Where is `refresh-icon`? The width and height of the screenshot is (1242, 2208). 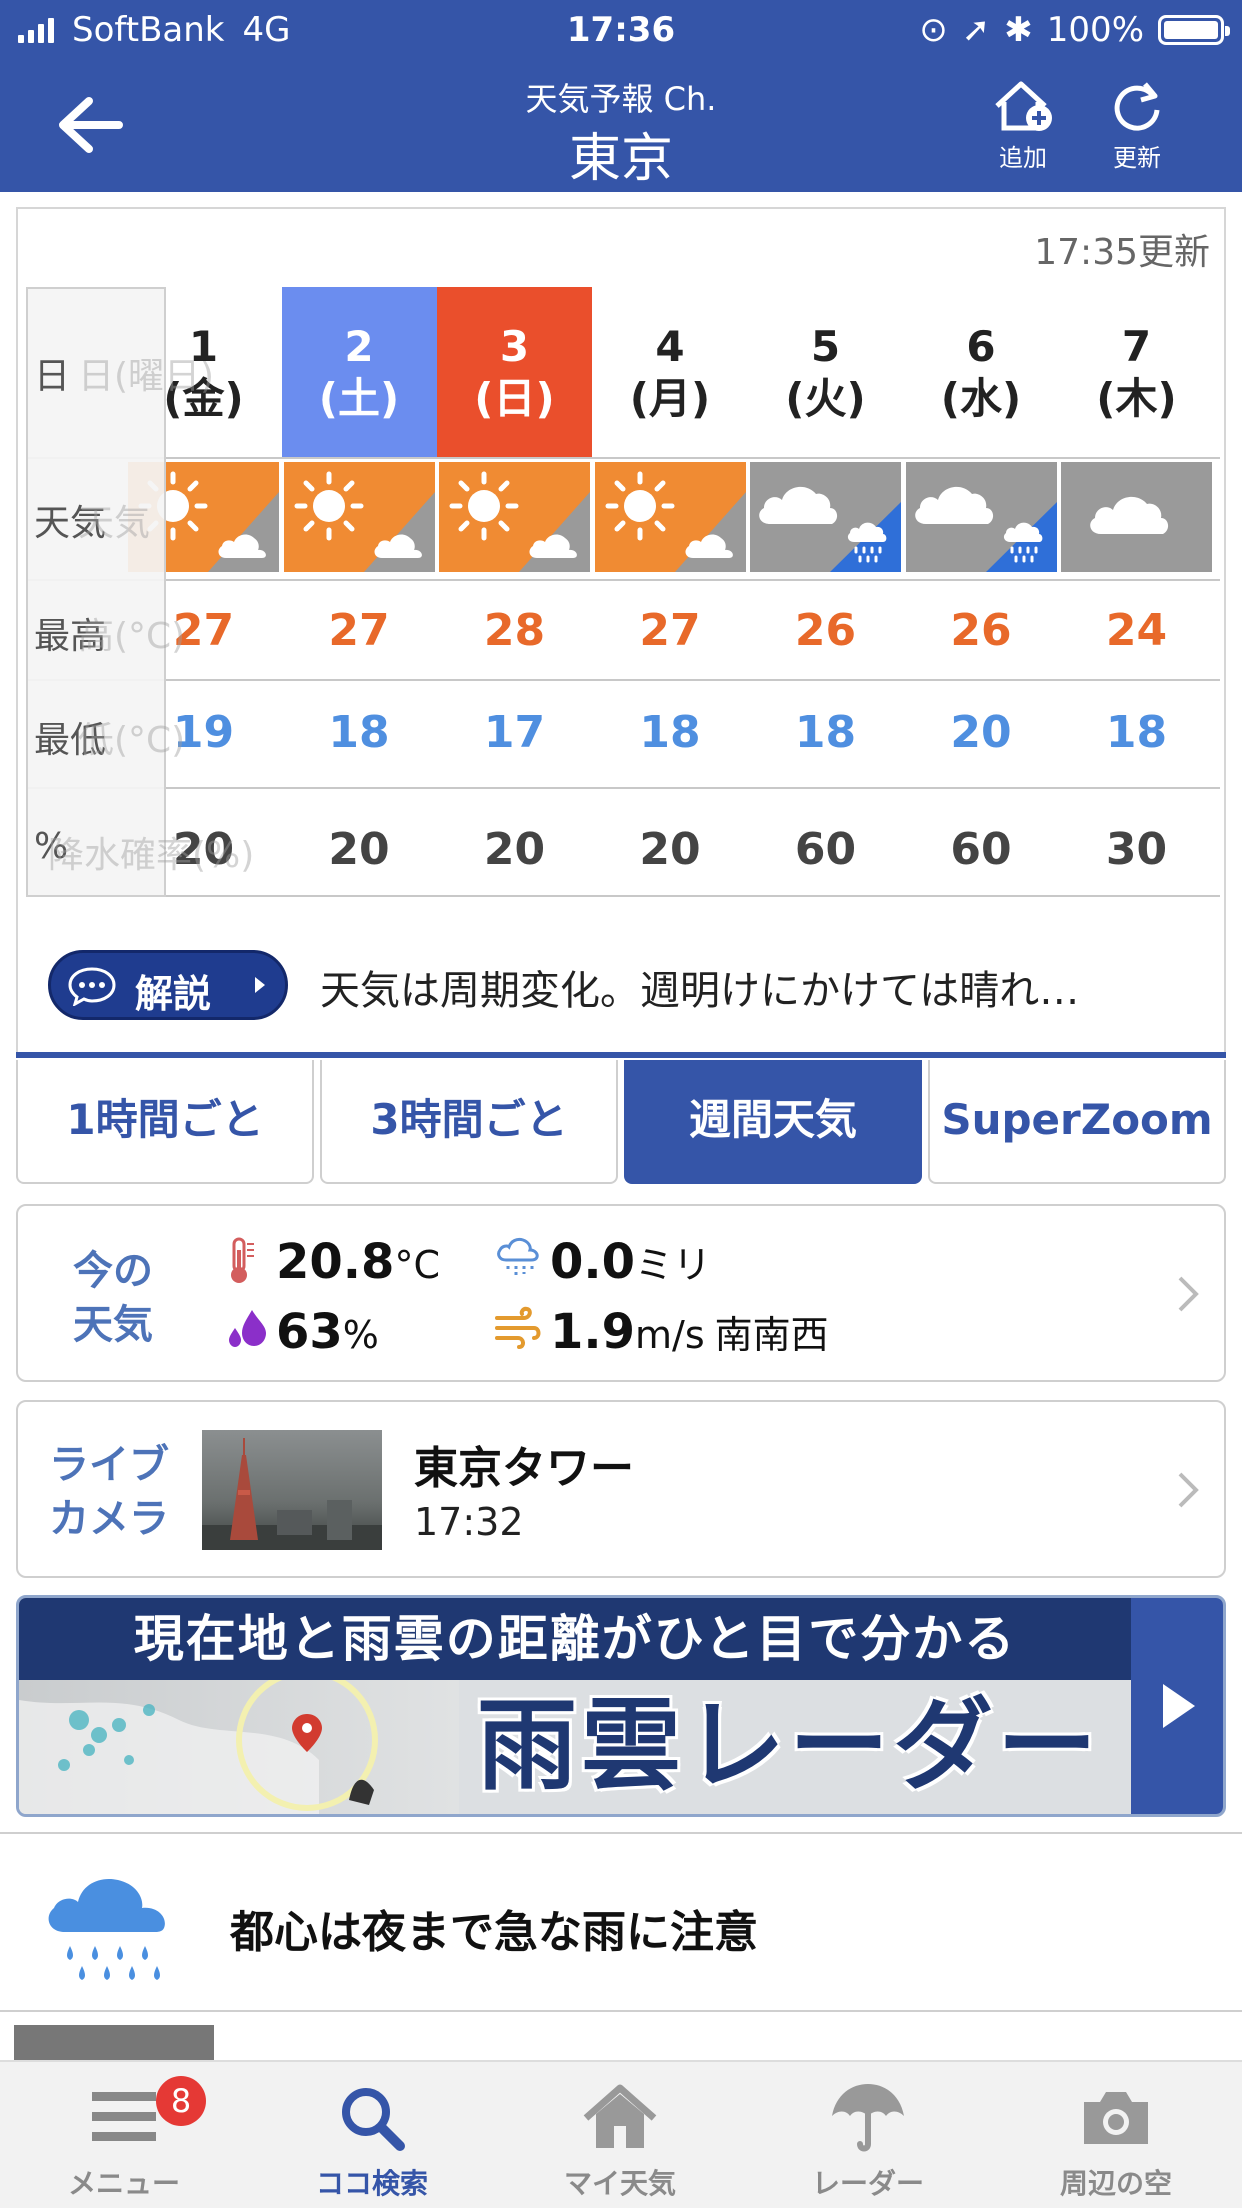
refresh-icon is located at coordinates (1137, 106).